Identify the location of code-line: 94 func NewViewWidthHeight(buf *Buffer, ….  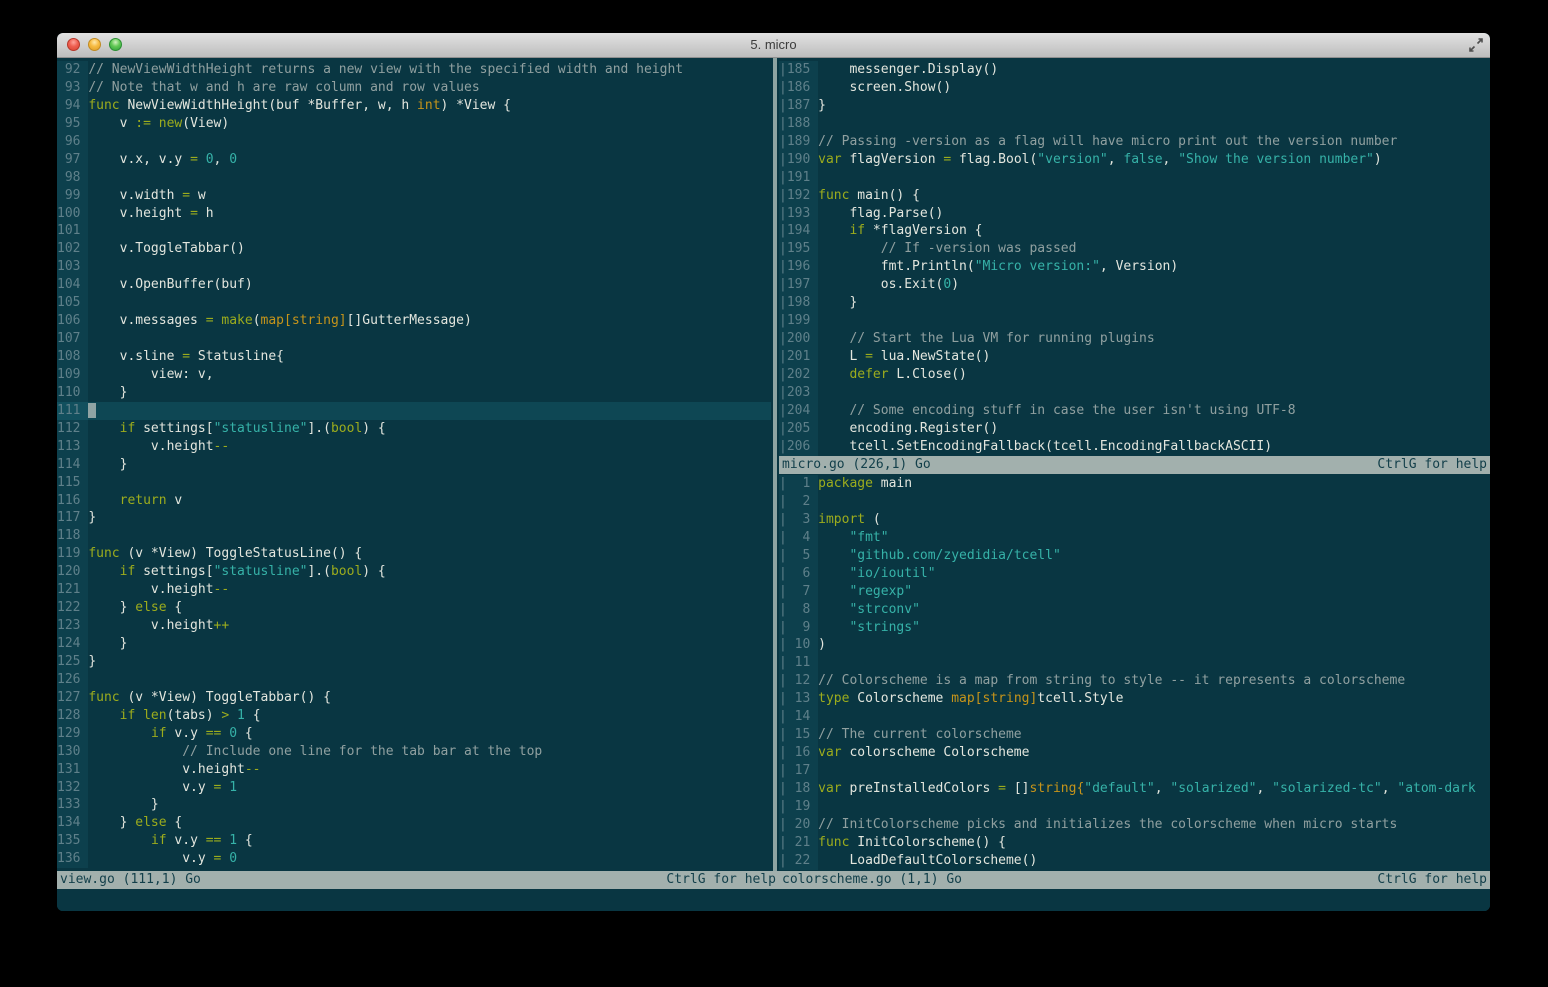
(414, 105).